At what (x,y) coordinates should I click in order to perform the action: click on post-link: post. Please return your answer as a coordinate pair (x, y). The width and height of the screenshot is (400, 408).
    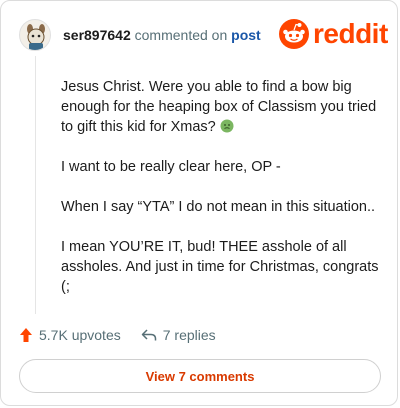
    Looking at the image, I should click on (246, 35).